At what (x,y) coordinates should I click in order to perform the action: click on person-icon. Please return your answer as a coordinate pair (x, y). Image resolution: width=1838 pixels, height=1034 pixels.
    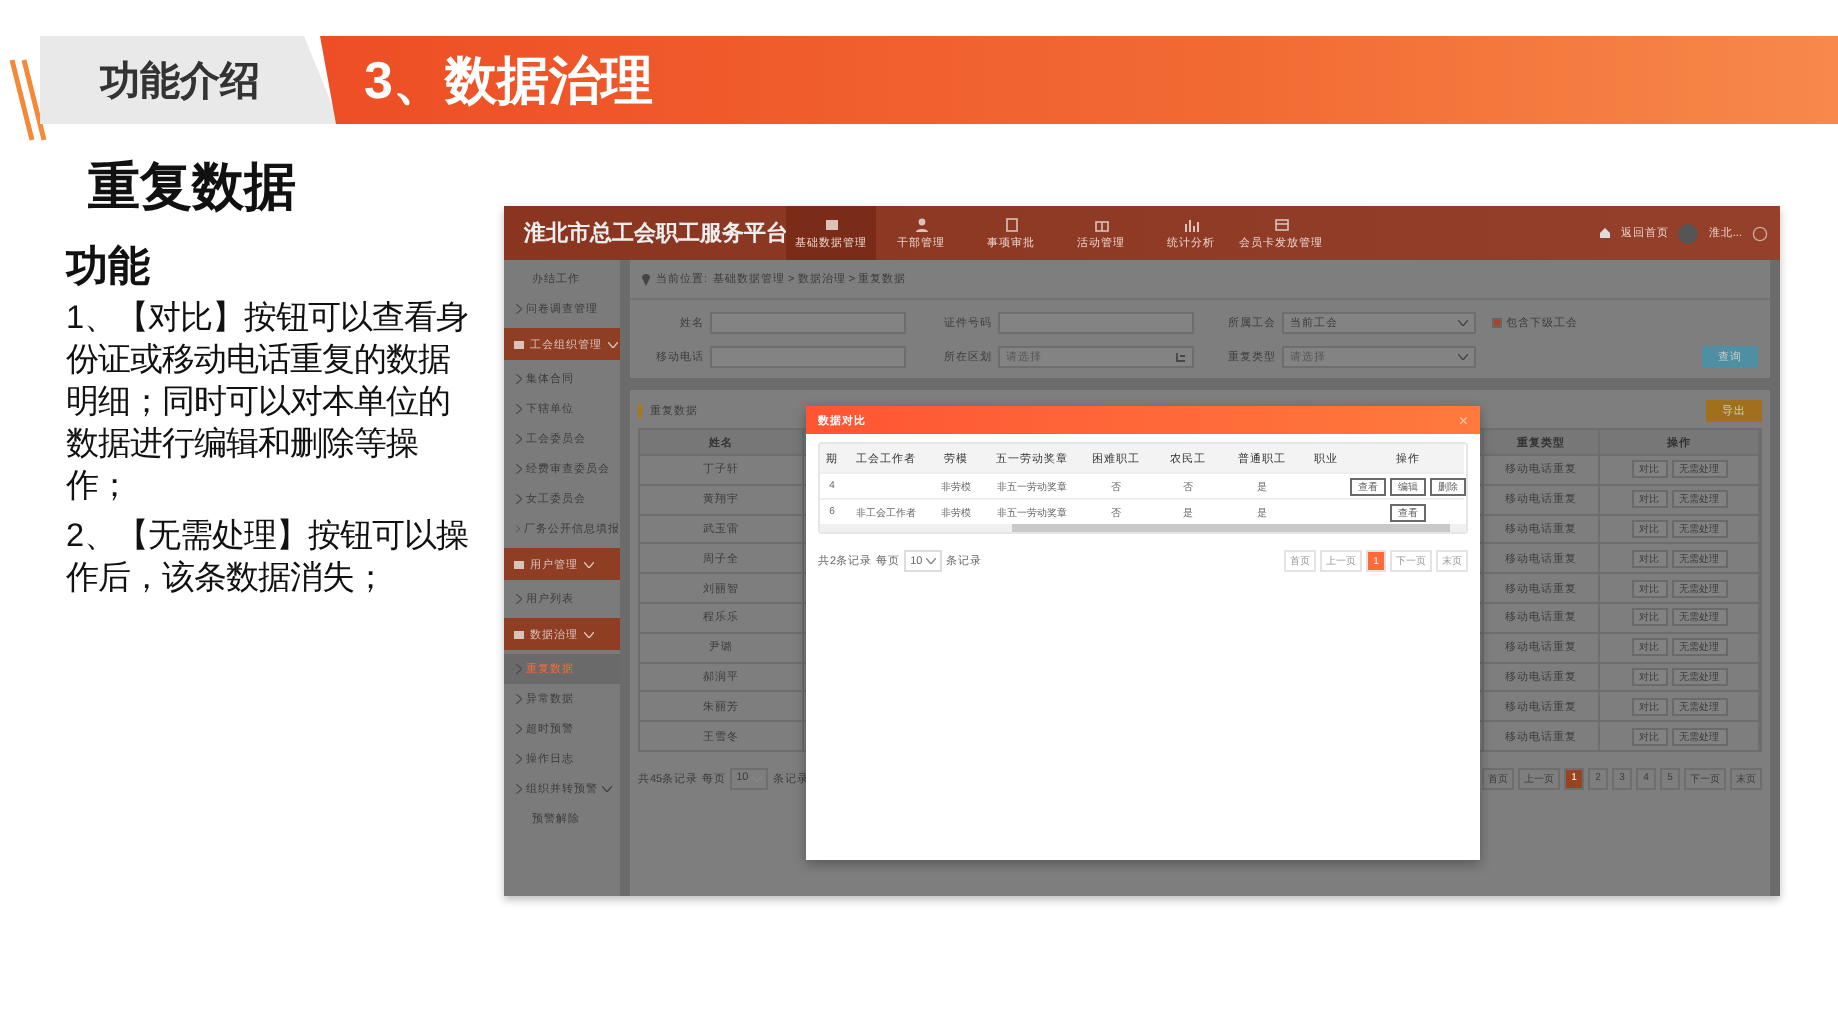
    Looking at the image, I should click on (921, 224).